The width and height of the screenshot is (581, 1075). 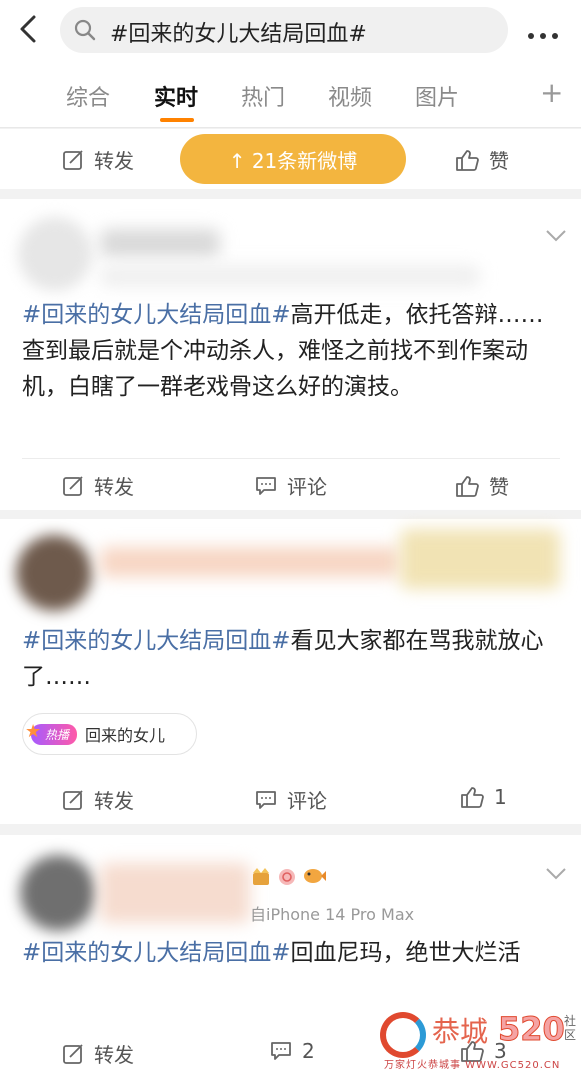 I want to click on fish-badge-icon, so click(x=315, y=876).